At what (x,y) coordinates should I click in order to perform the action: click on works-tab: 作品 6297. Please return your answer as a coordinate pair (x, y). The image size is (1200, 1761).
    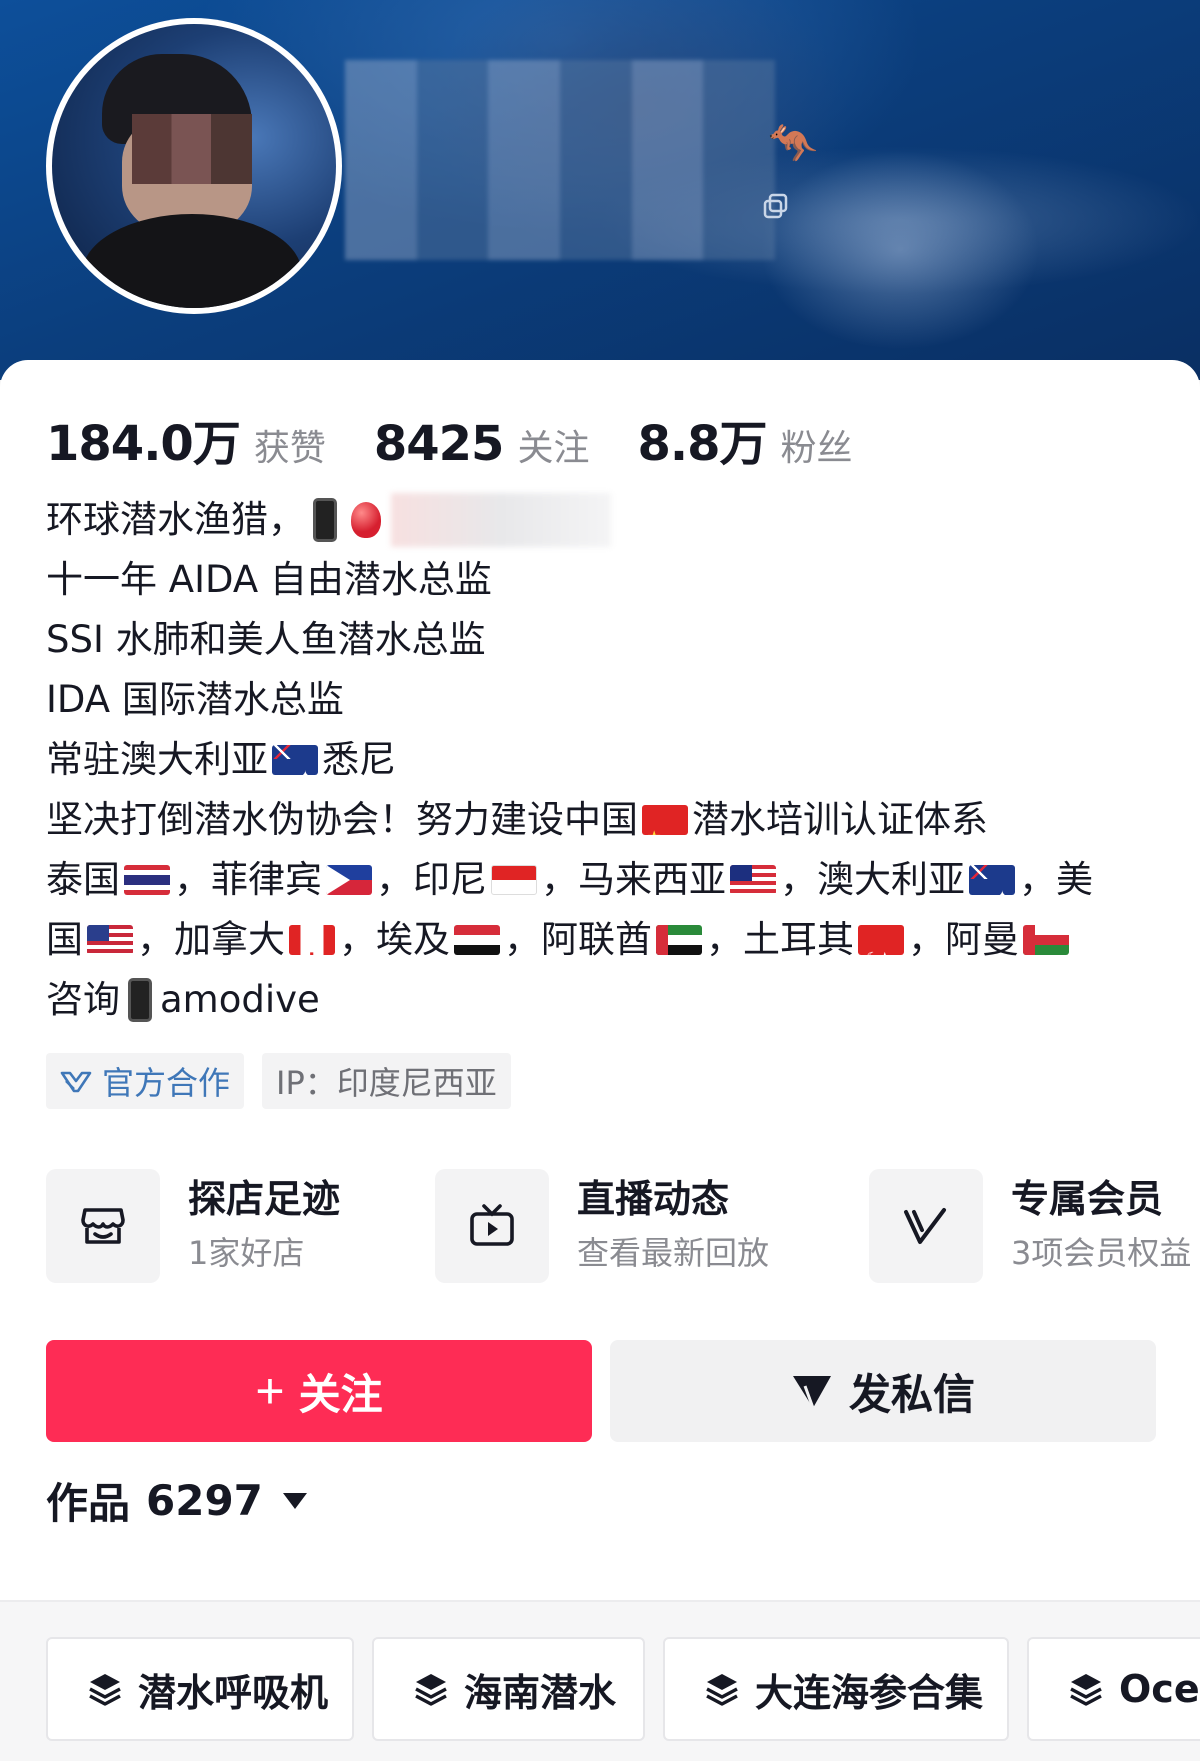
    Looking at the image, I should click on (176, 1500).